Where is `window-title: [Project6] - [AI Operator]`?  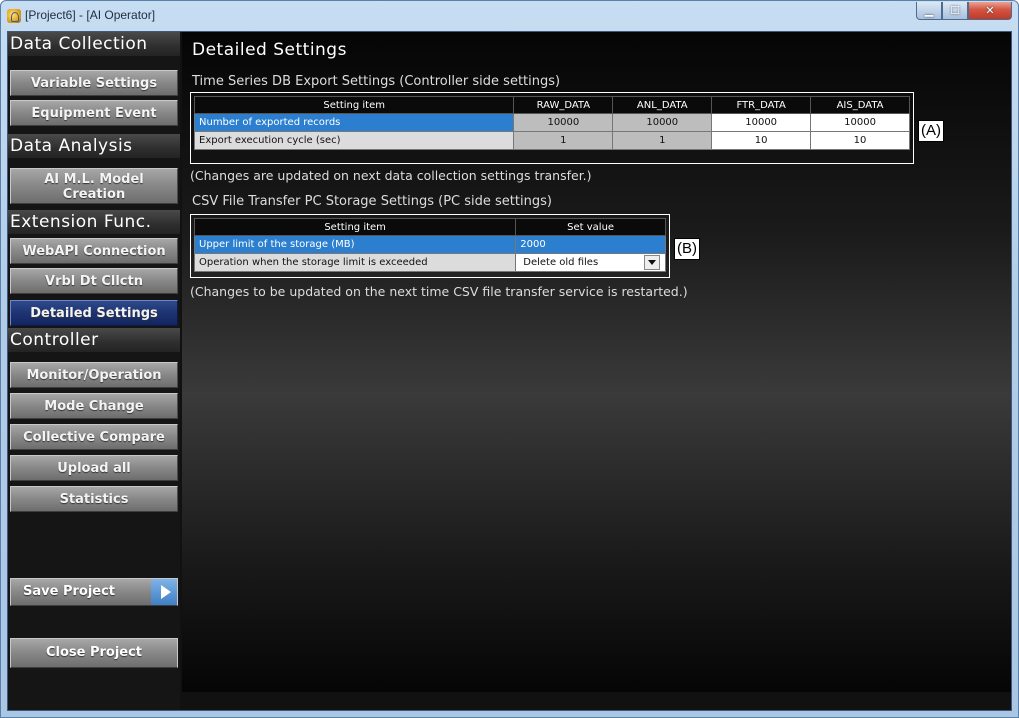 window-title: [Project6] - [AI Operator] is located at coordinates (90, 15).